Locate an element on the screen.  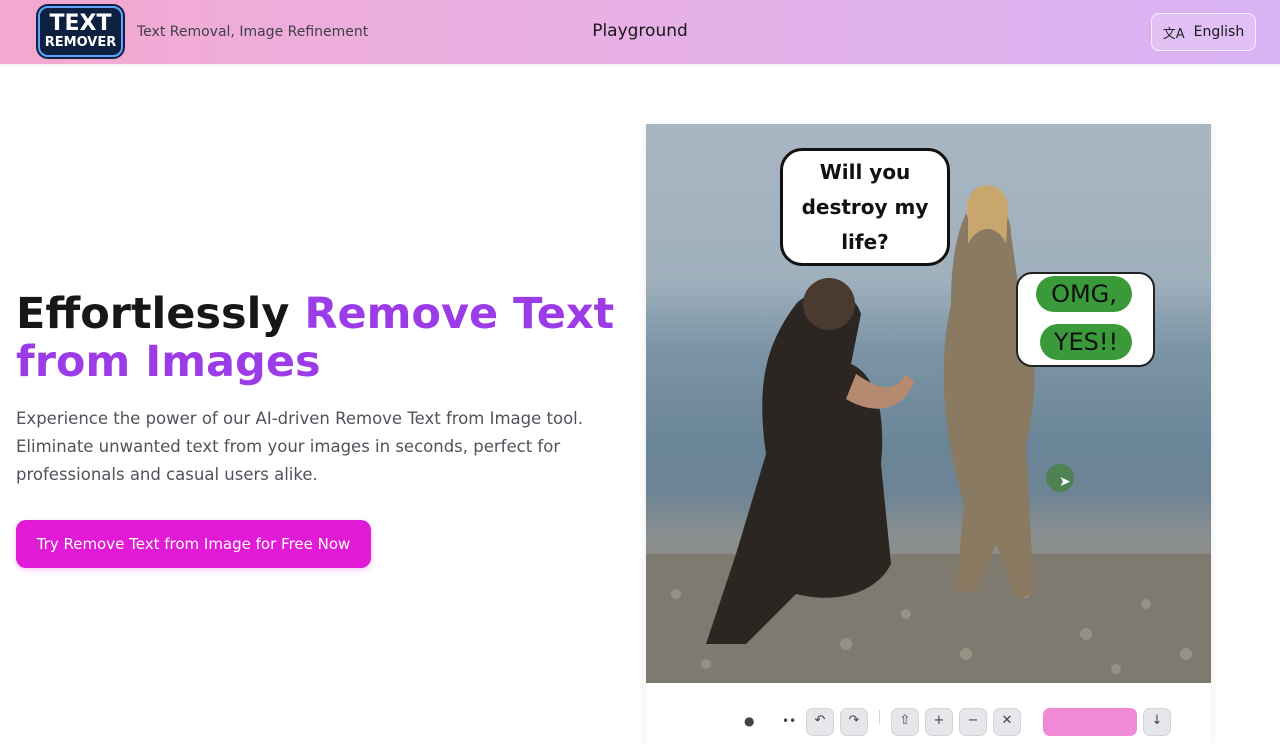
nav-playground-wrap: Playground is located at coordinates (640, 31).